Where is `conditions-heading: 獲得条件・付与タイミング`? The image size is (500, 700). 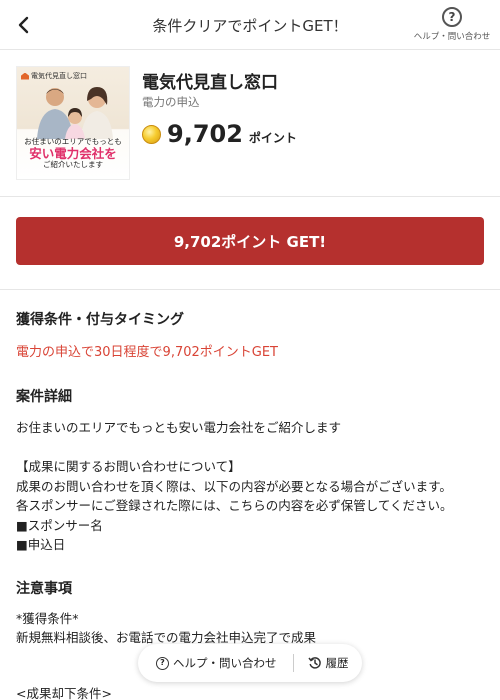 conditions-heading: 獲得条件・付与タイミング is located at coordinates (100, 320).